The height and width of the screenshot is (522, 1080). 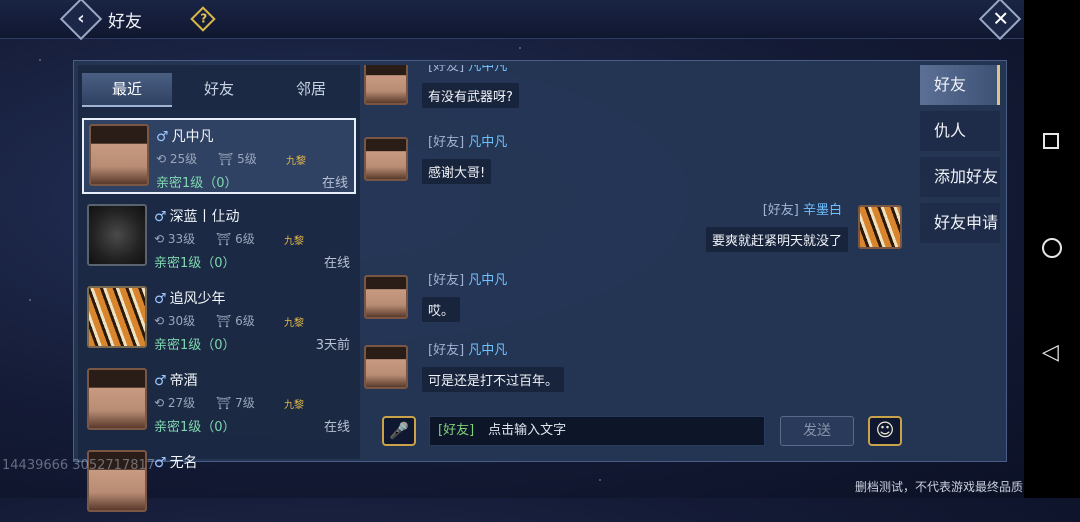 What do you see at coordinates (125, 22) in the screenshot?
I see `page-title: 好友` at bounding box center [125, 22].